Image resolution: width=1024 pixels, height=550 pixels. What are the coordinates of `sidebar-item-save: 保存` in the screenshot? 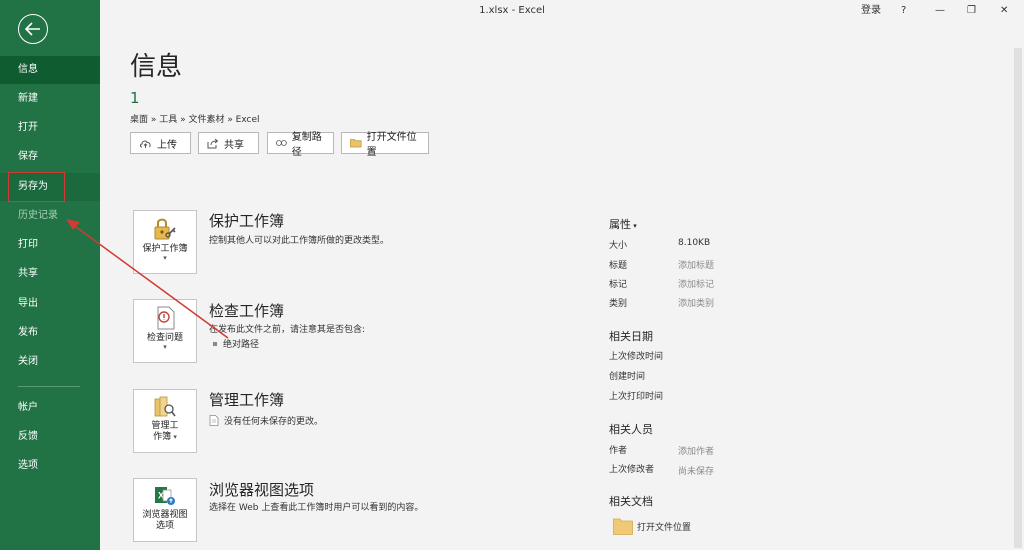 It's located at (50, 157).